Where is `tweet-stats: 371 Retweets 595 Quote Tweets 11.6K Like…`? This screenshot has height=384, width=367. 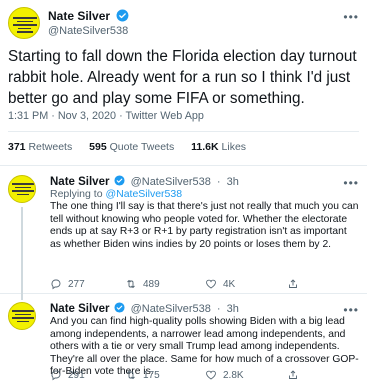
tweet-stats: 371 Retweets 595 Quote Tweets 11.6K Like… is located at coordinates (134, 147).